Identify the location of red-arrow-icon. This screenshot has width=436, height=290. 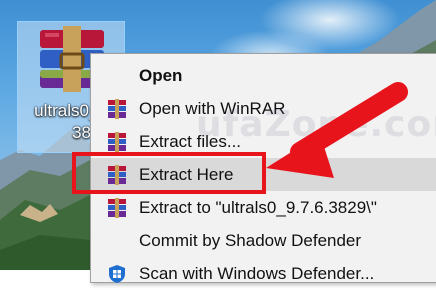
(337, 130).